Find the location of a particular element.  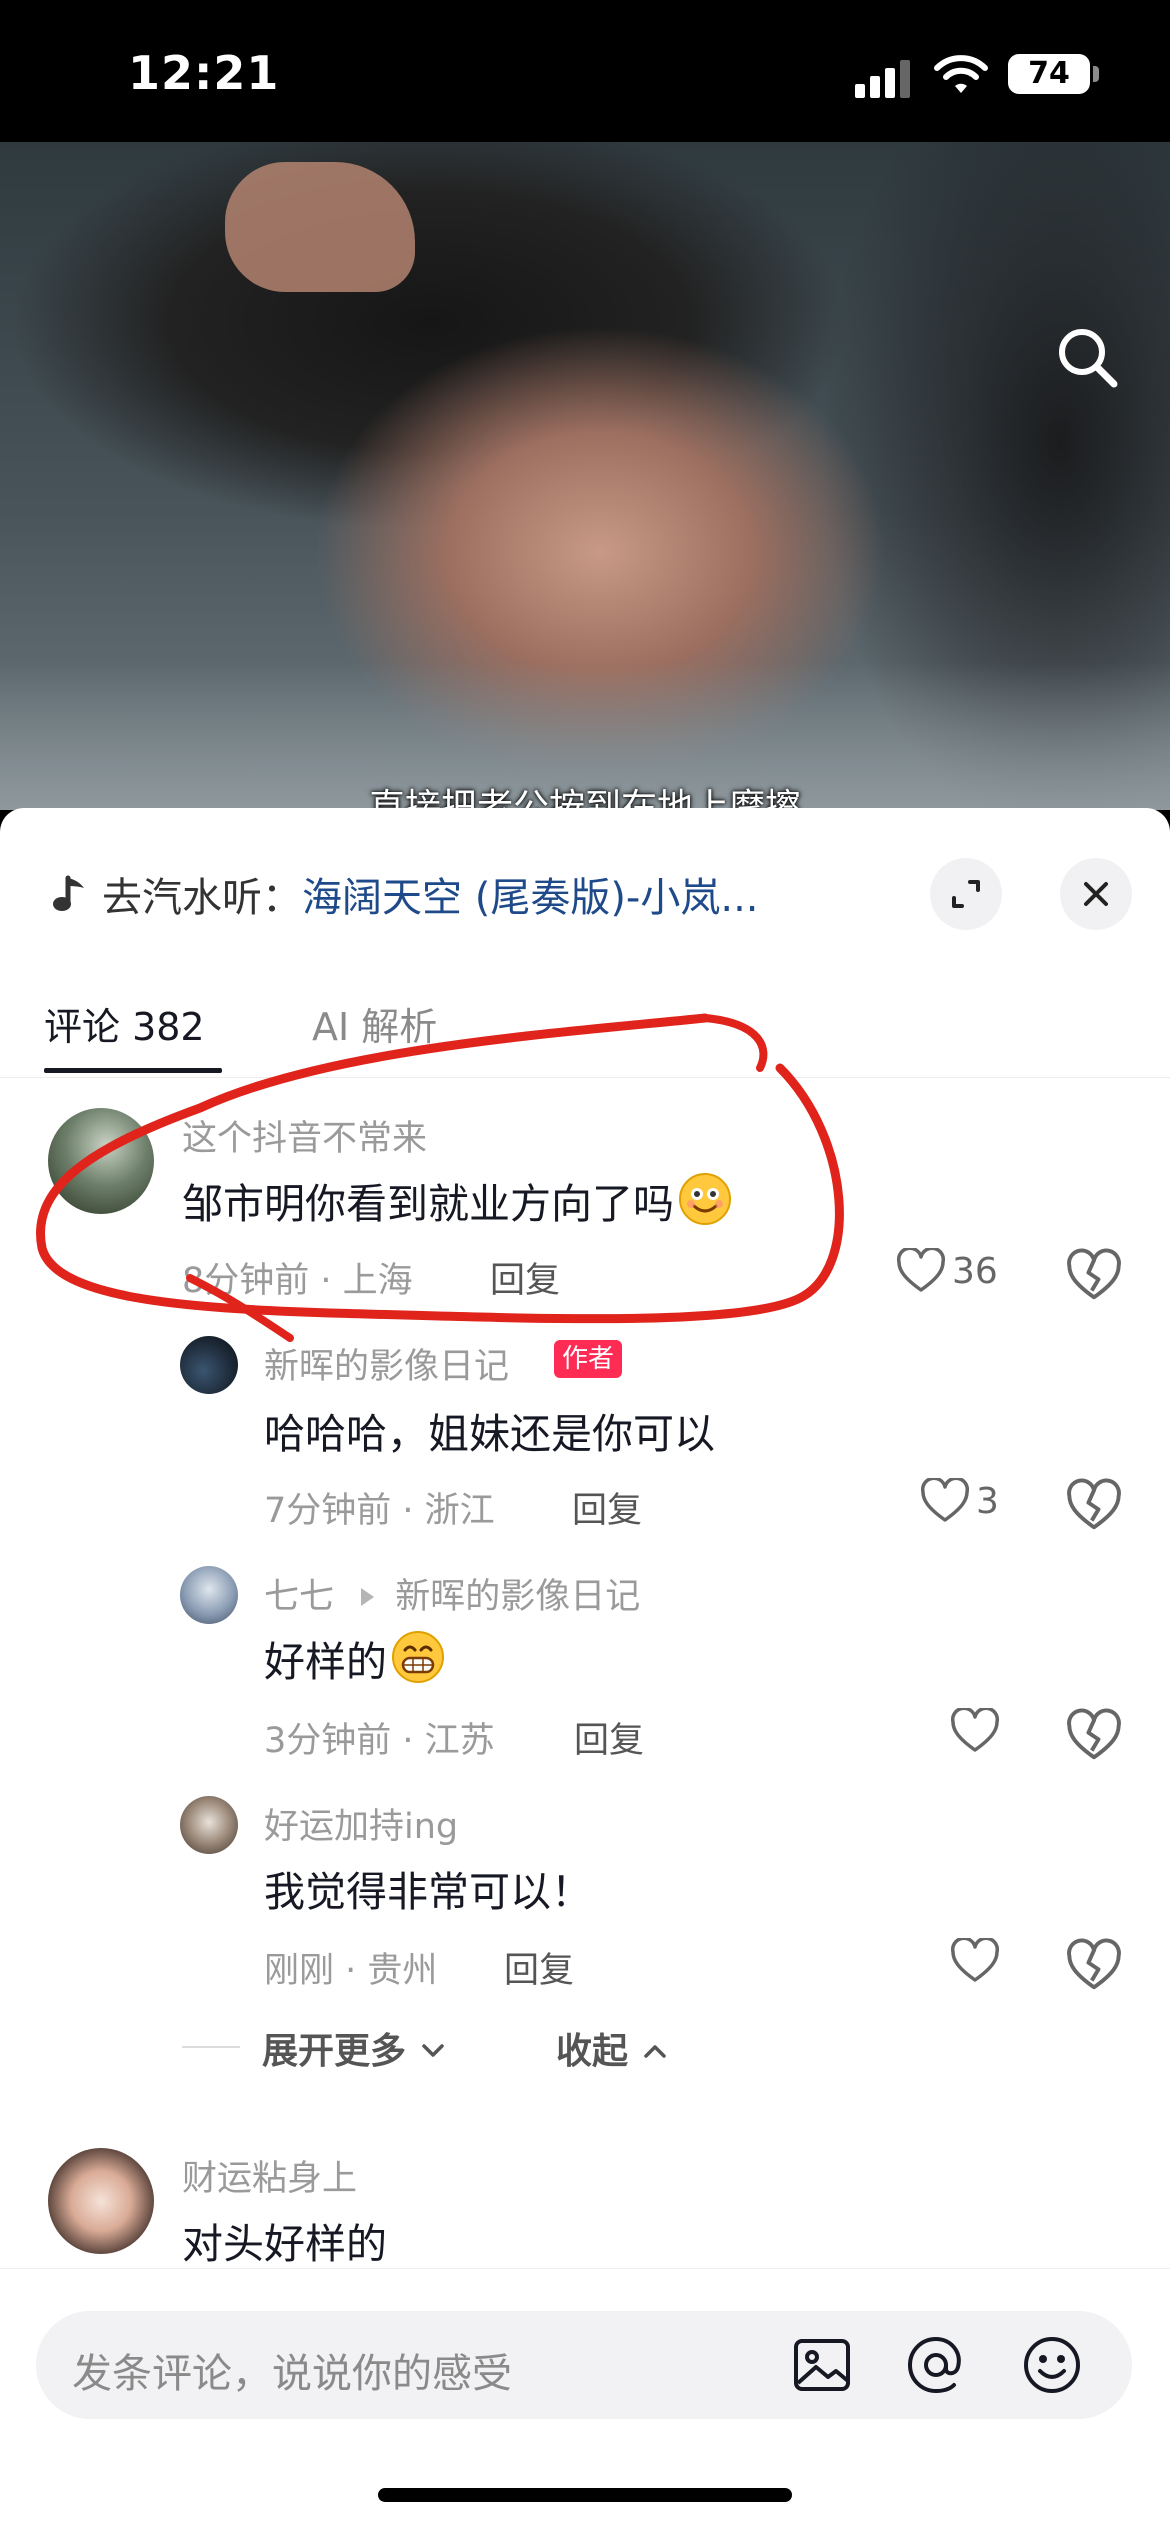

collapse-label: 收起 is located at coordinates (592, 2051).